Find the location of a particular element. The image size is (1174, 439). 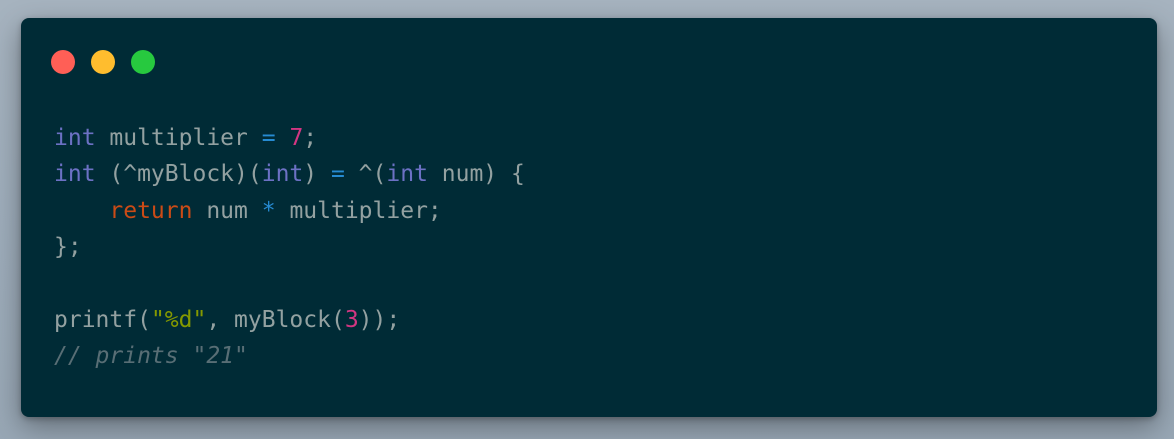

code-line: return num * multiplier; is located at coordinates (289, 211).